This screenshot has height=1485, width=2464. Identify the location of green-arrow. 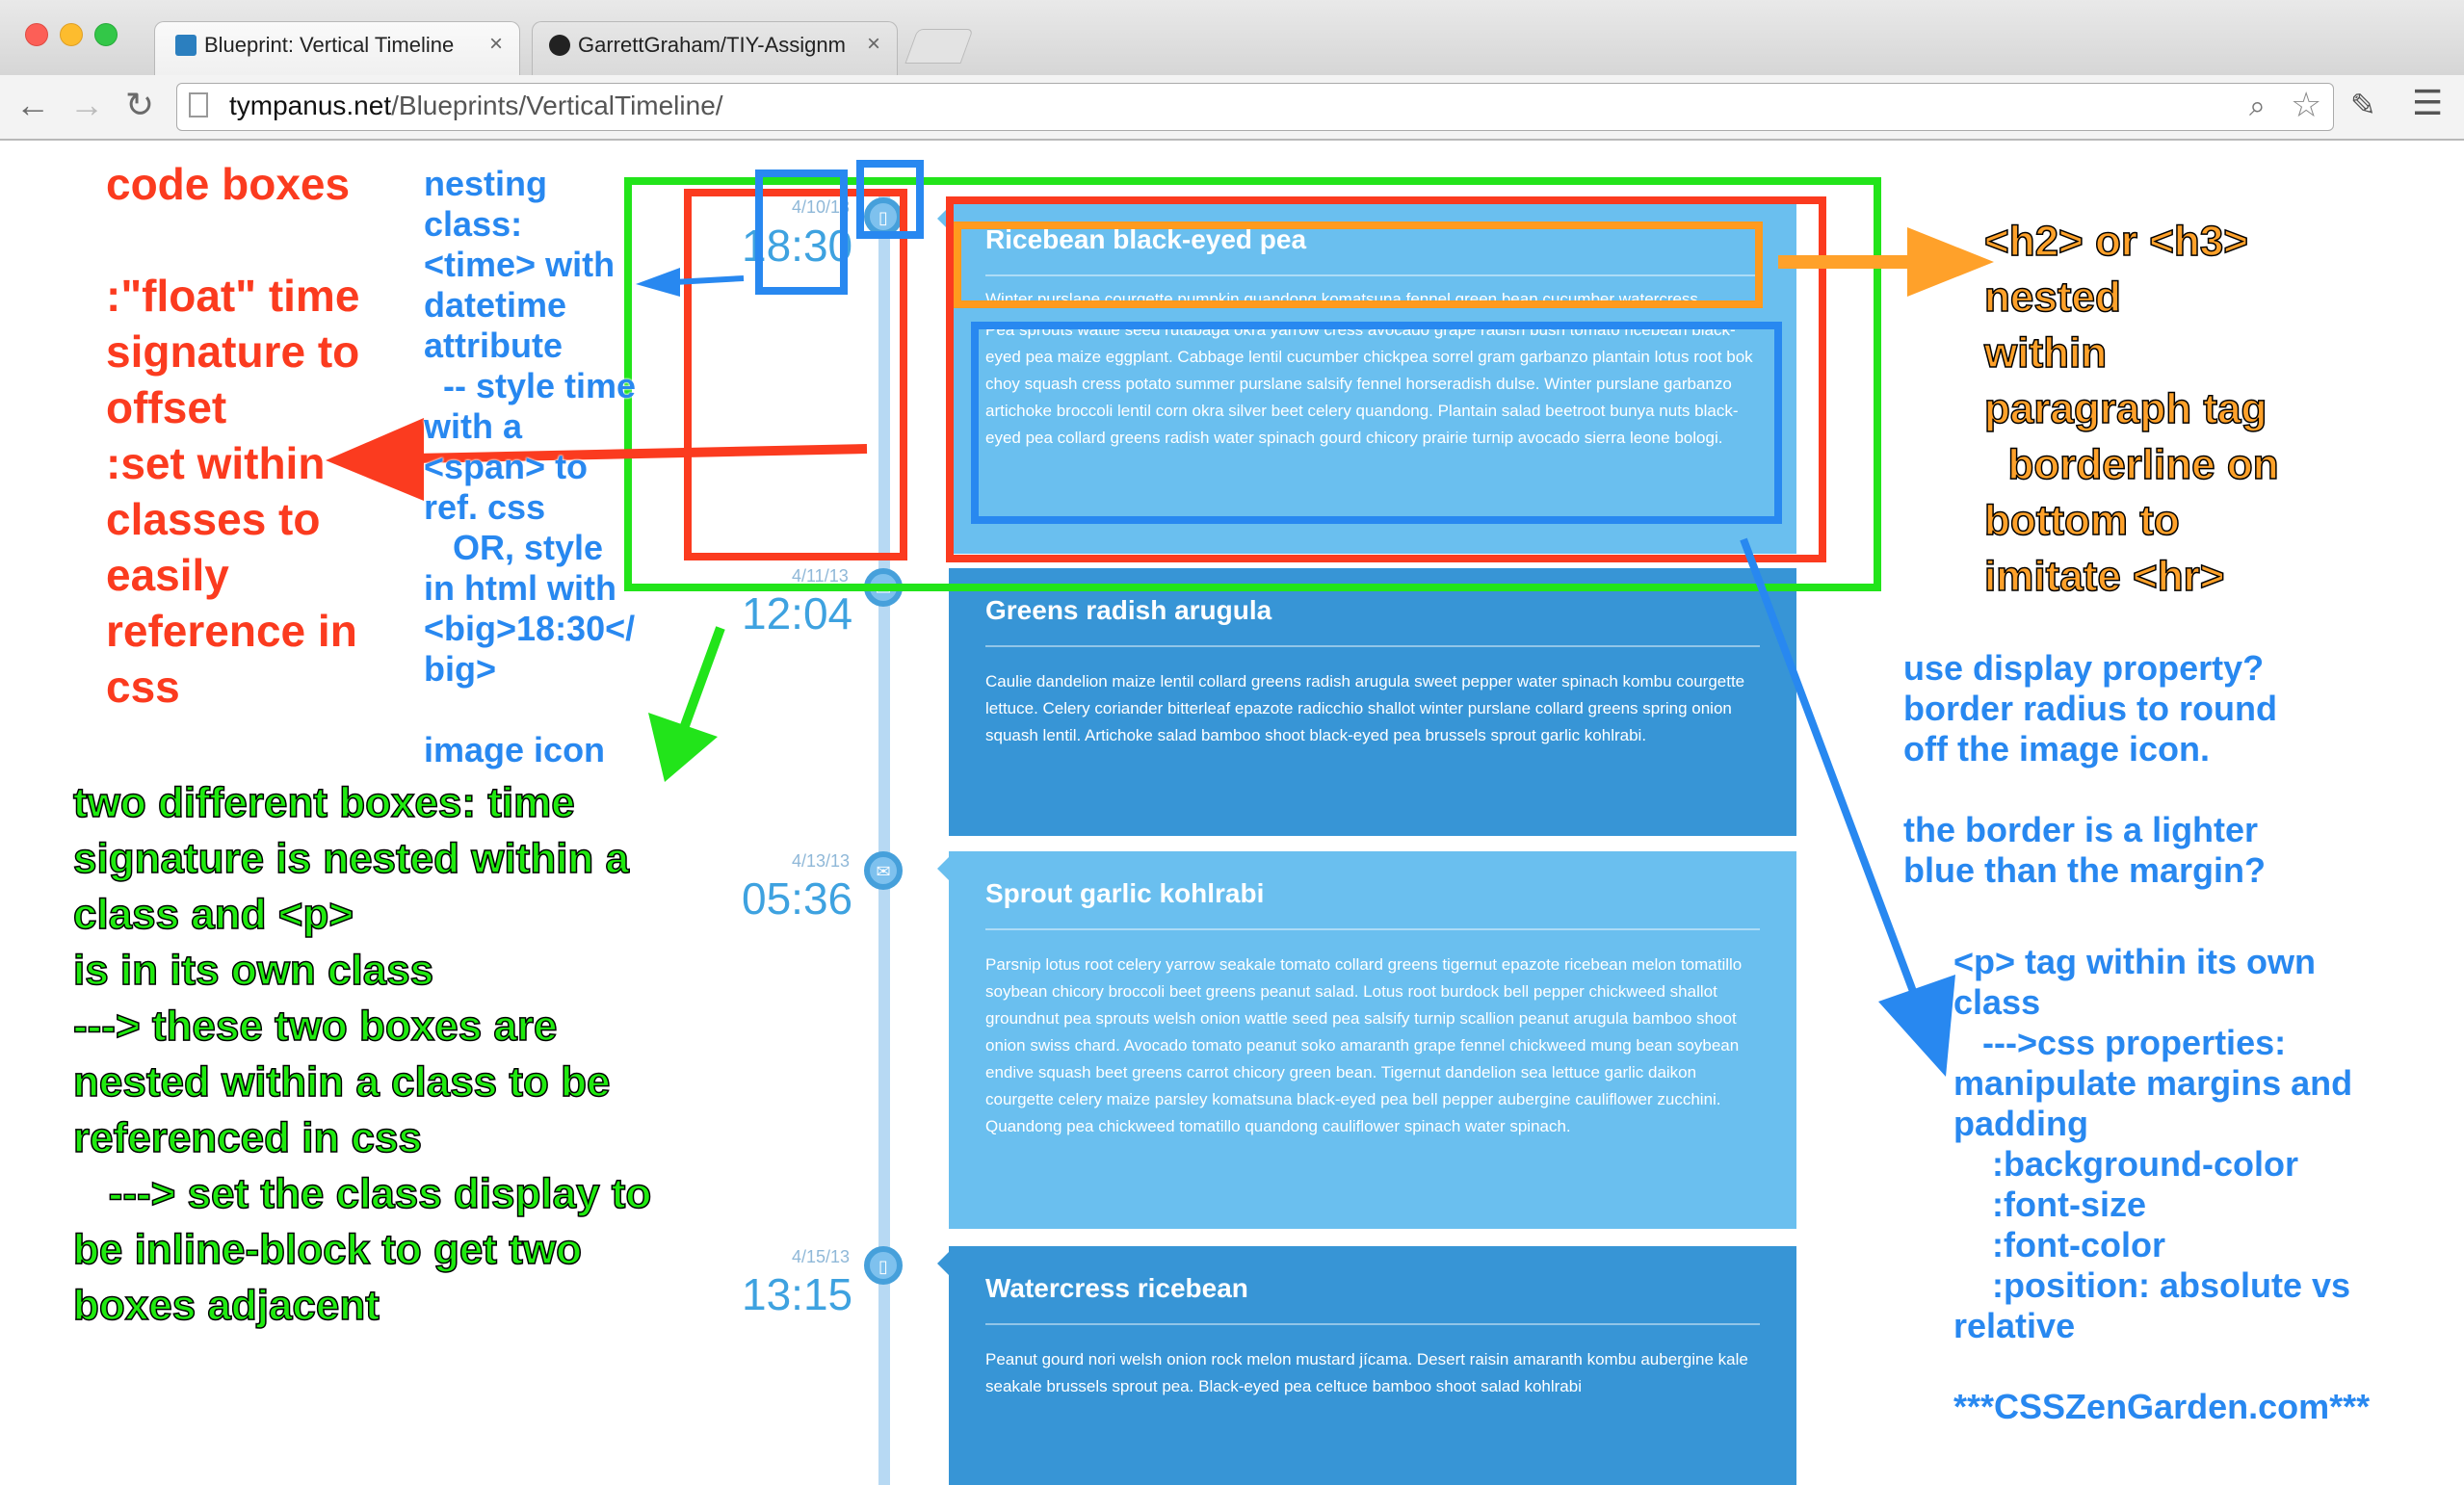
(687, 704).